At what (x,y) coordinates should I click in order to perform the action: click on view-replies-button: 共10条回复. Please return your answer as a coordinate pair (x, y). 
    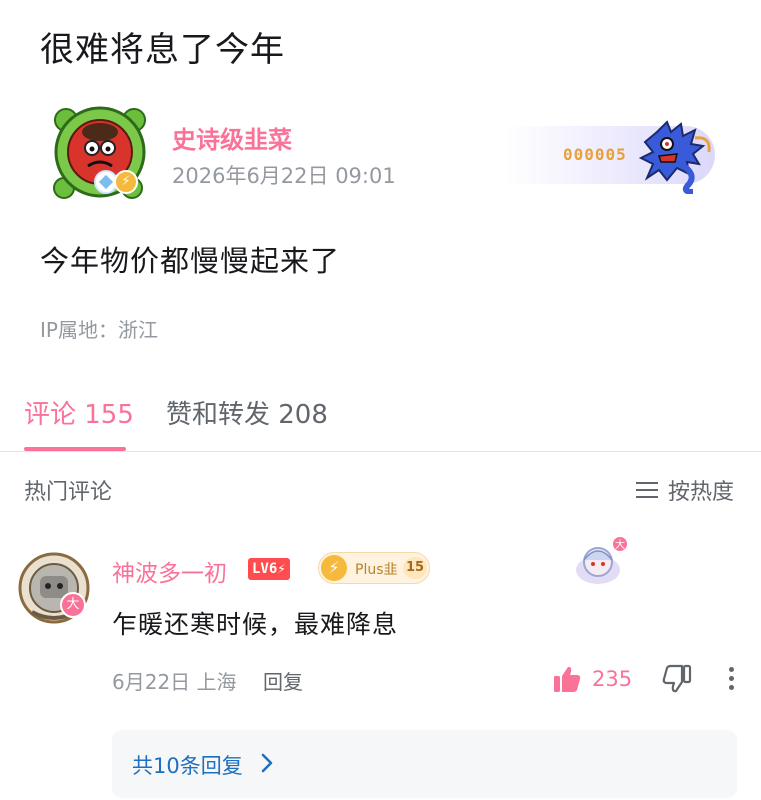
    Looking at the image, I should click on (424, 764).